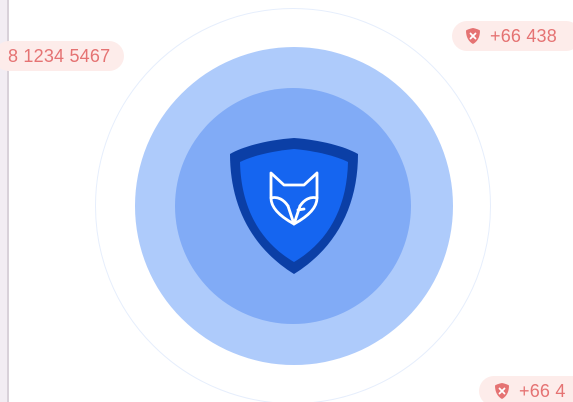  What do you see at coordinates (523, 35) in the screenshot?
I see `blocked-number-text: +66 438` at bounding box center [523, 35].